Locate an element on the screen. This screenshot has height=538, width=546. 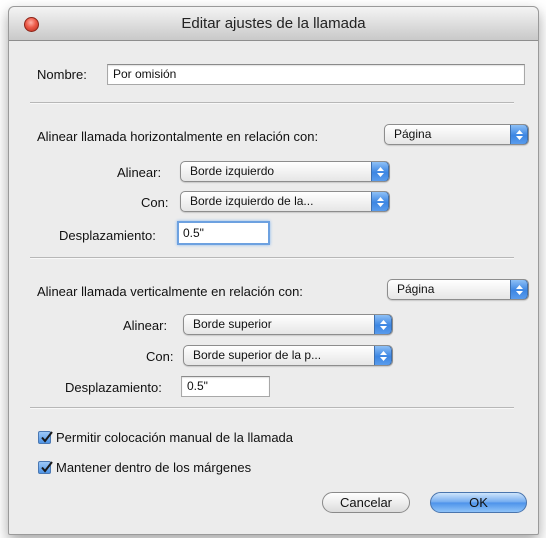
horizontal-align-label: Alinear: is located at coordinates (139, 172).